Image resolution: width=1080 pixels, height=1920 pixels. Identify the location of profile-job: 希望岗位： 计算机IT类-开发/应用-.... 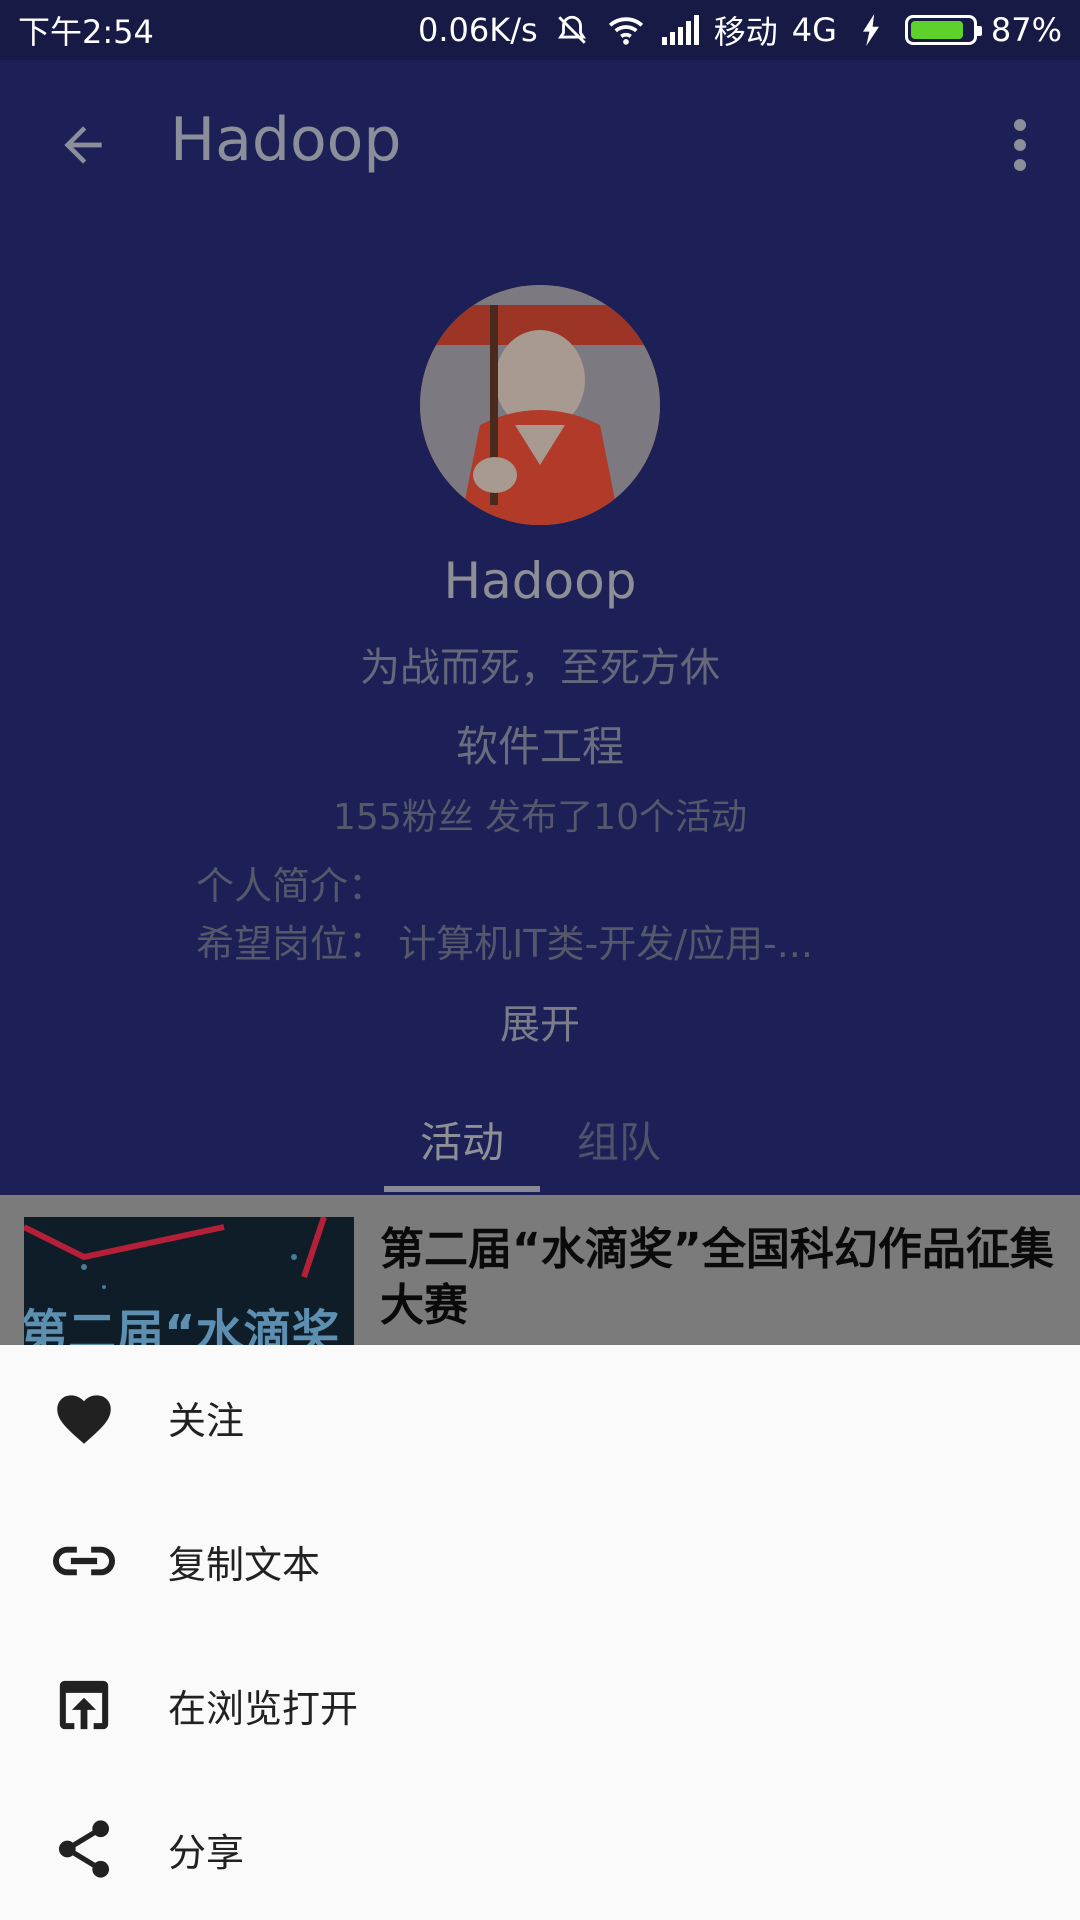
(504, 944).